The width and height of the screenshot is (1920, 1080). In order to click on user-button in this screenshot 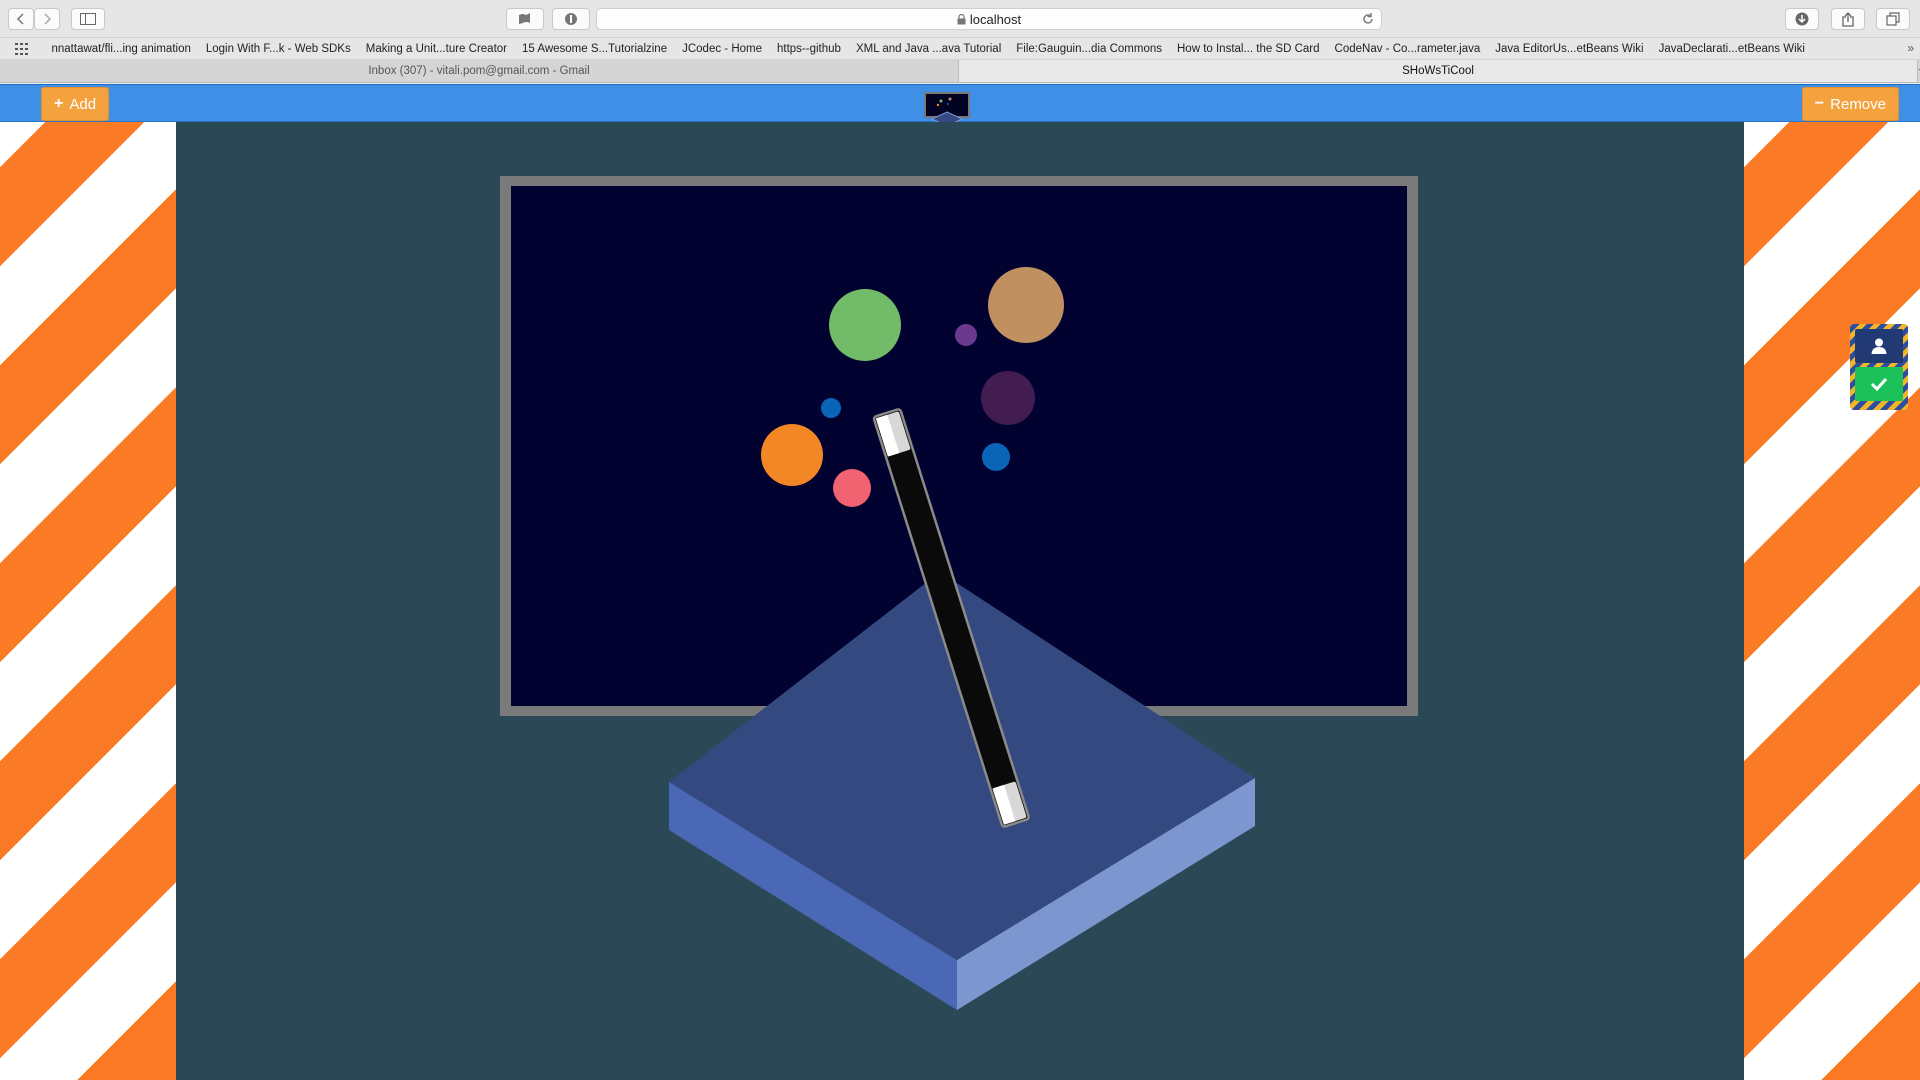, I will do `click(1879, 346)`.